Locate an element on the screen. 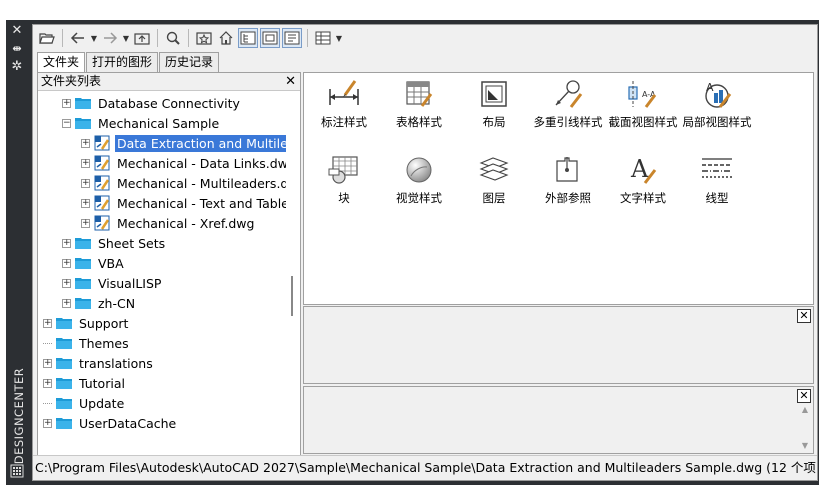 The image size is (819, 502). tree-item: + translations is located at coordinates (99, 363).